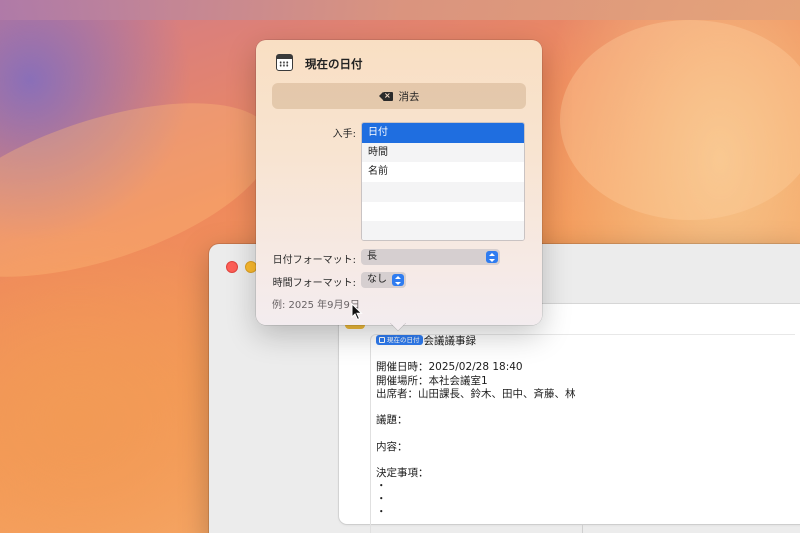  I want to click on document-title: 会議議事録, so click(450, 341).